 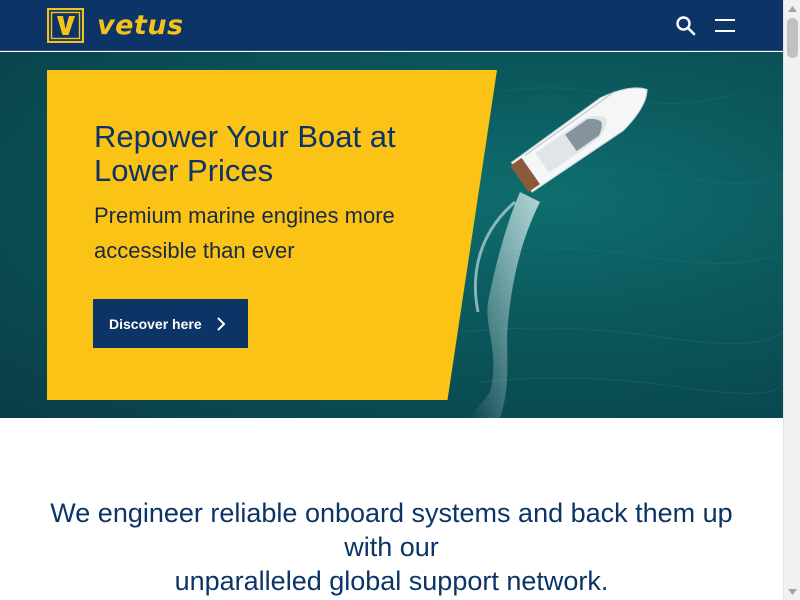 What do you see at coordinates (140, 25) in the screenshot?
I see `brand-name: vetus` at bounding box center [140, 25].